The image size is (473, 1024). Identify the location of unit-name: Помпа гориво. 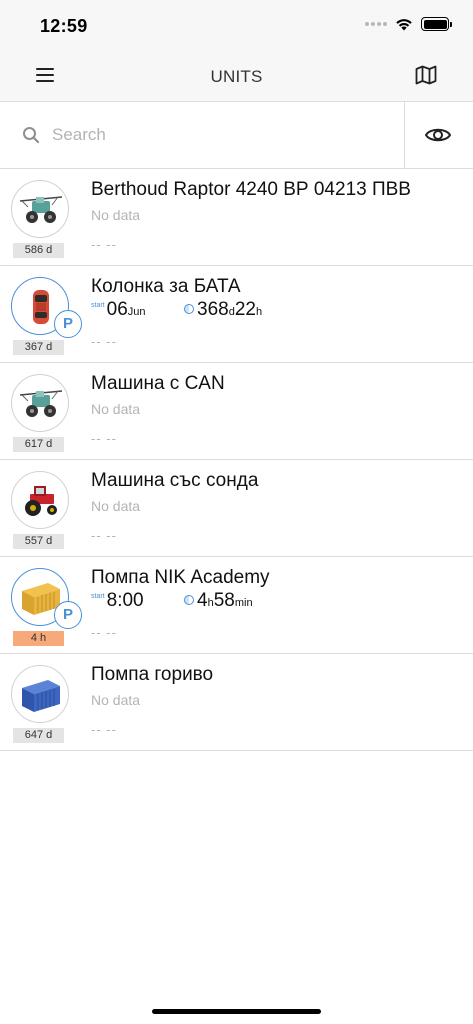
(152, 674).